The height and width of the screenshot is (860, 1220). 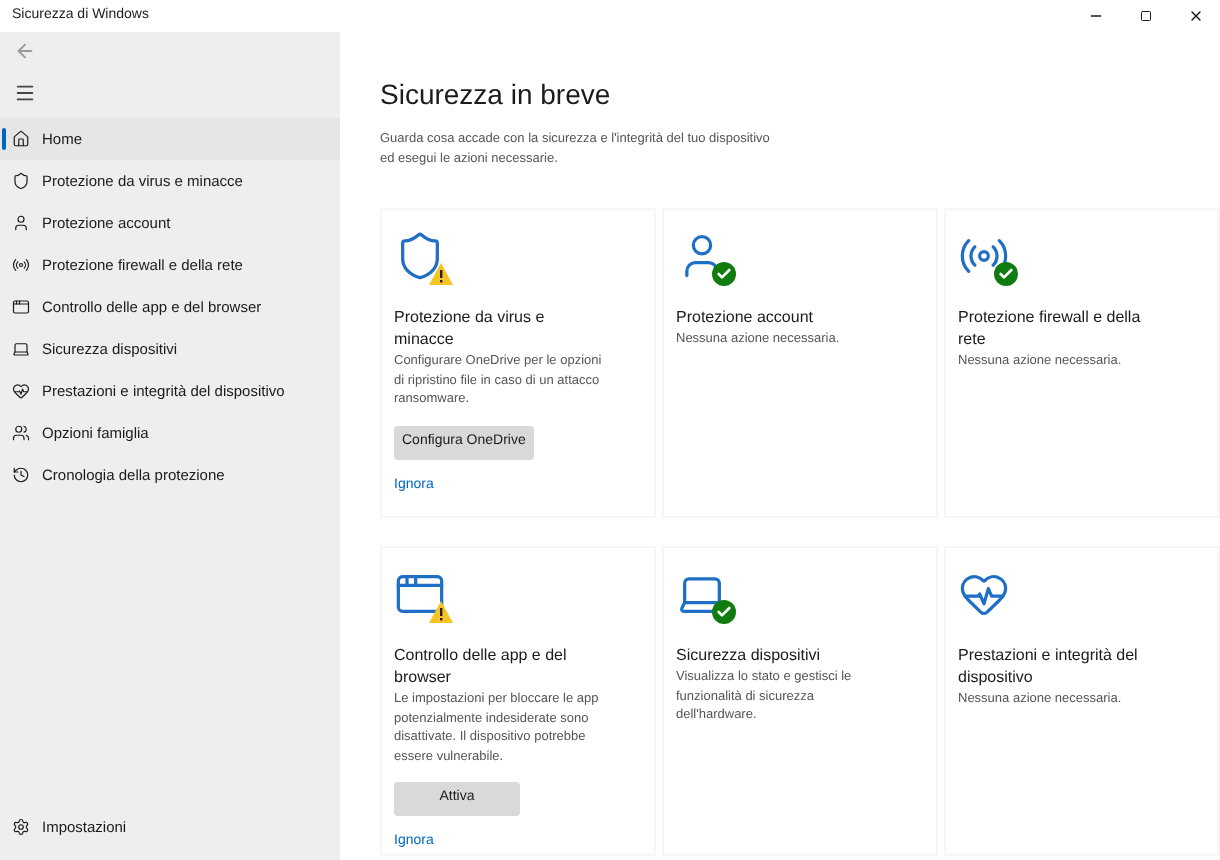 What do you see at coordinates (21, 433) in the screenshot?
I see `people-icon` at bounding box center [21, 433].